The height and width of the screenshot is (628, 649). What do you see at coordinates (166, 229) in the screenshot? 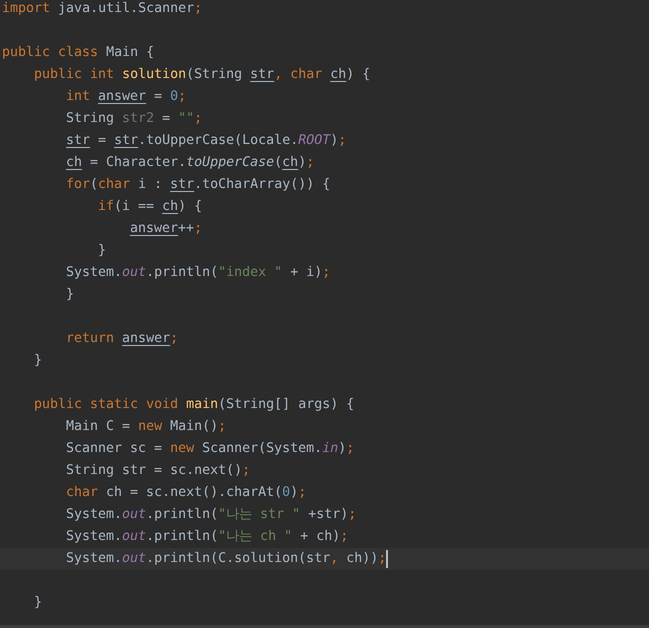
I see `code-line: answer++;` at bounding box center [166, 229].